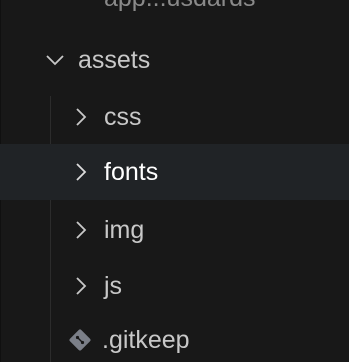 Image resolution: width=349 pixels, height=362 pixels. I want to click on chevron-down-icon, so click(55, 60).